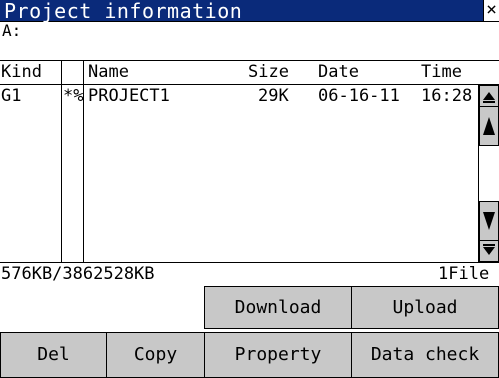 Image resolution: width=499 pixels, height=378 pixels. I want to click on scroll-up-icon, so click(489, 126).